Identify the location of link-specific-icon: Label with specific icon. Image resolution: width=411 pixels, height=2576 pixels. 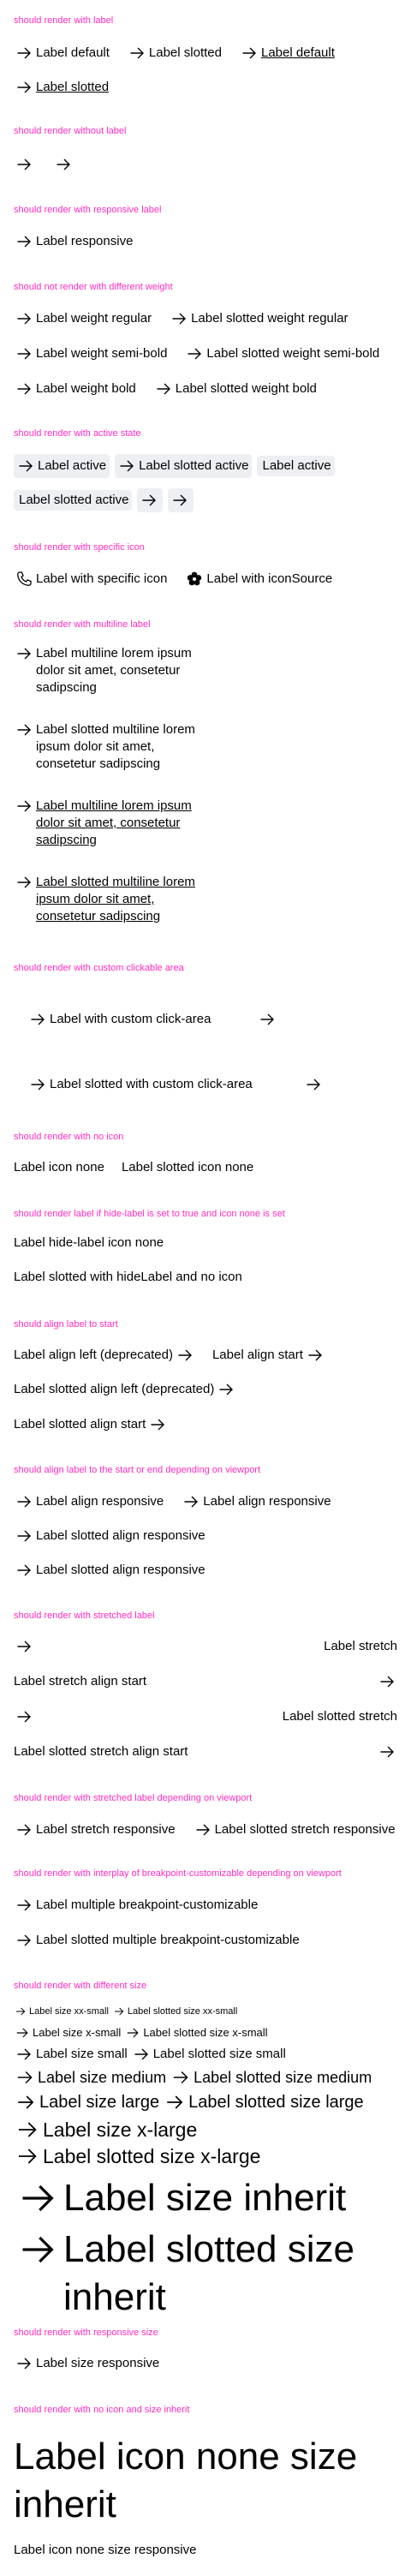
(90, 579).